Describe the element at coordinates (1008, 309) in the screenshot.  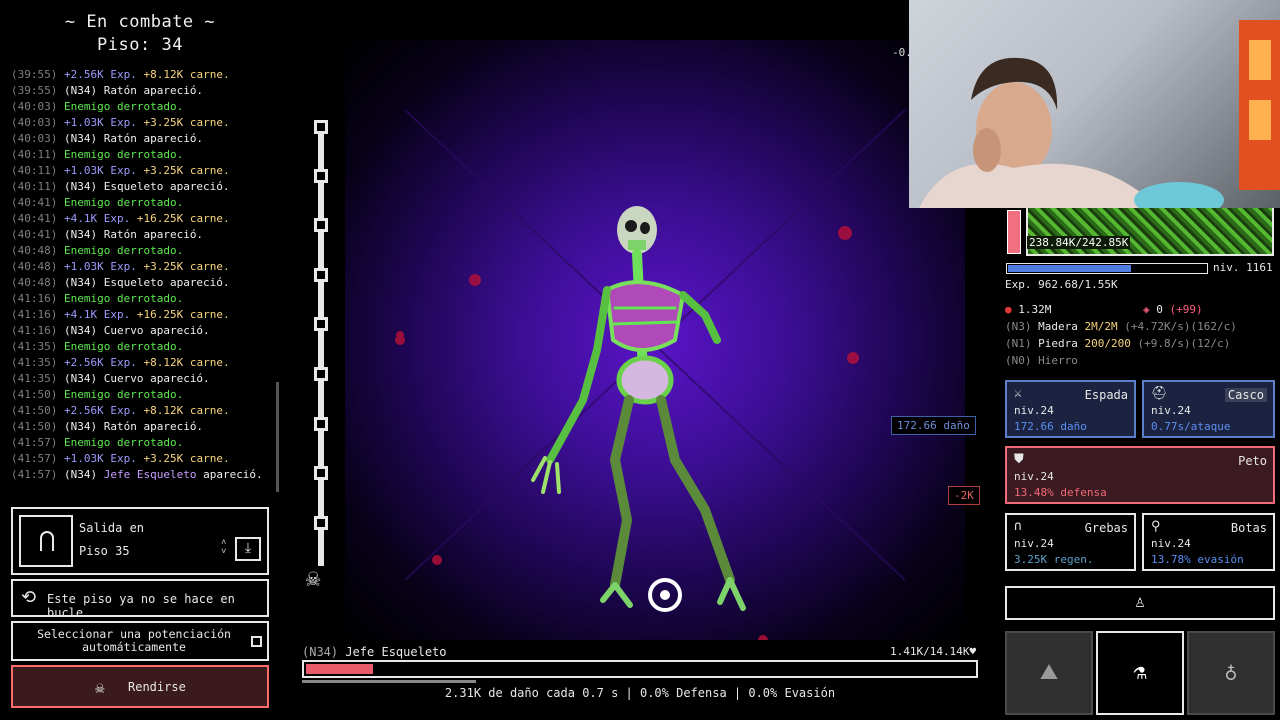
I see `meat-icon: ●` at that location.